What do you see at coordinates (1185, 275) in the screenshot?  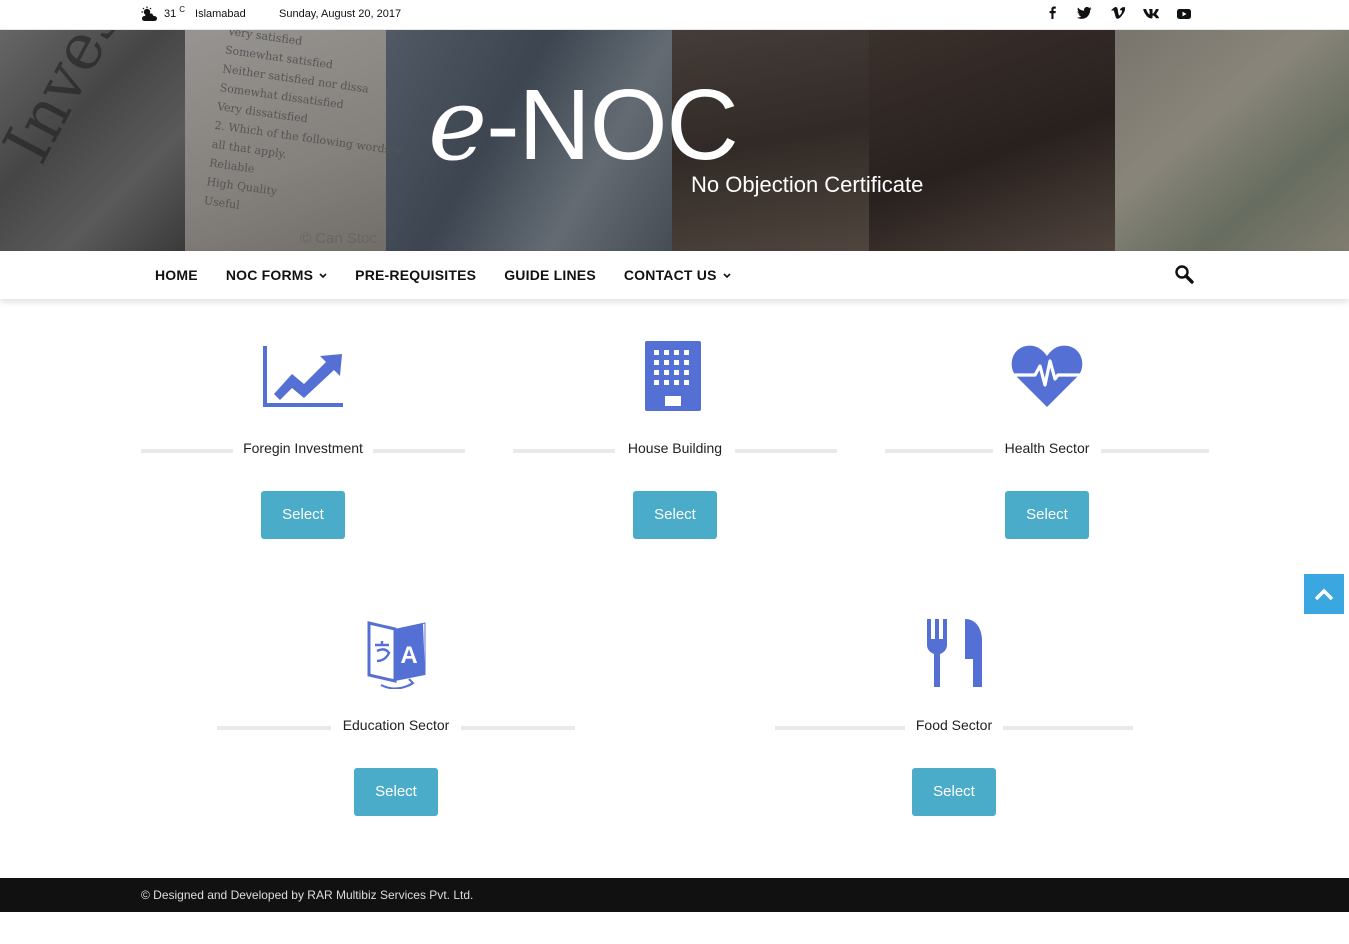 I see `search-icon` at bounding box center [1185, 275].